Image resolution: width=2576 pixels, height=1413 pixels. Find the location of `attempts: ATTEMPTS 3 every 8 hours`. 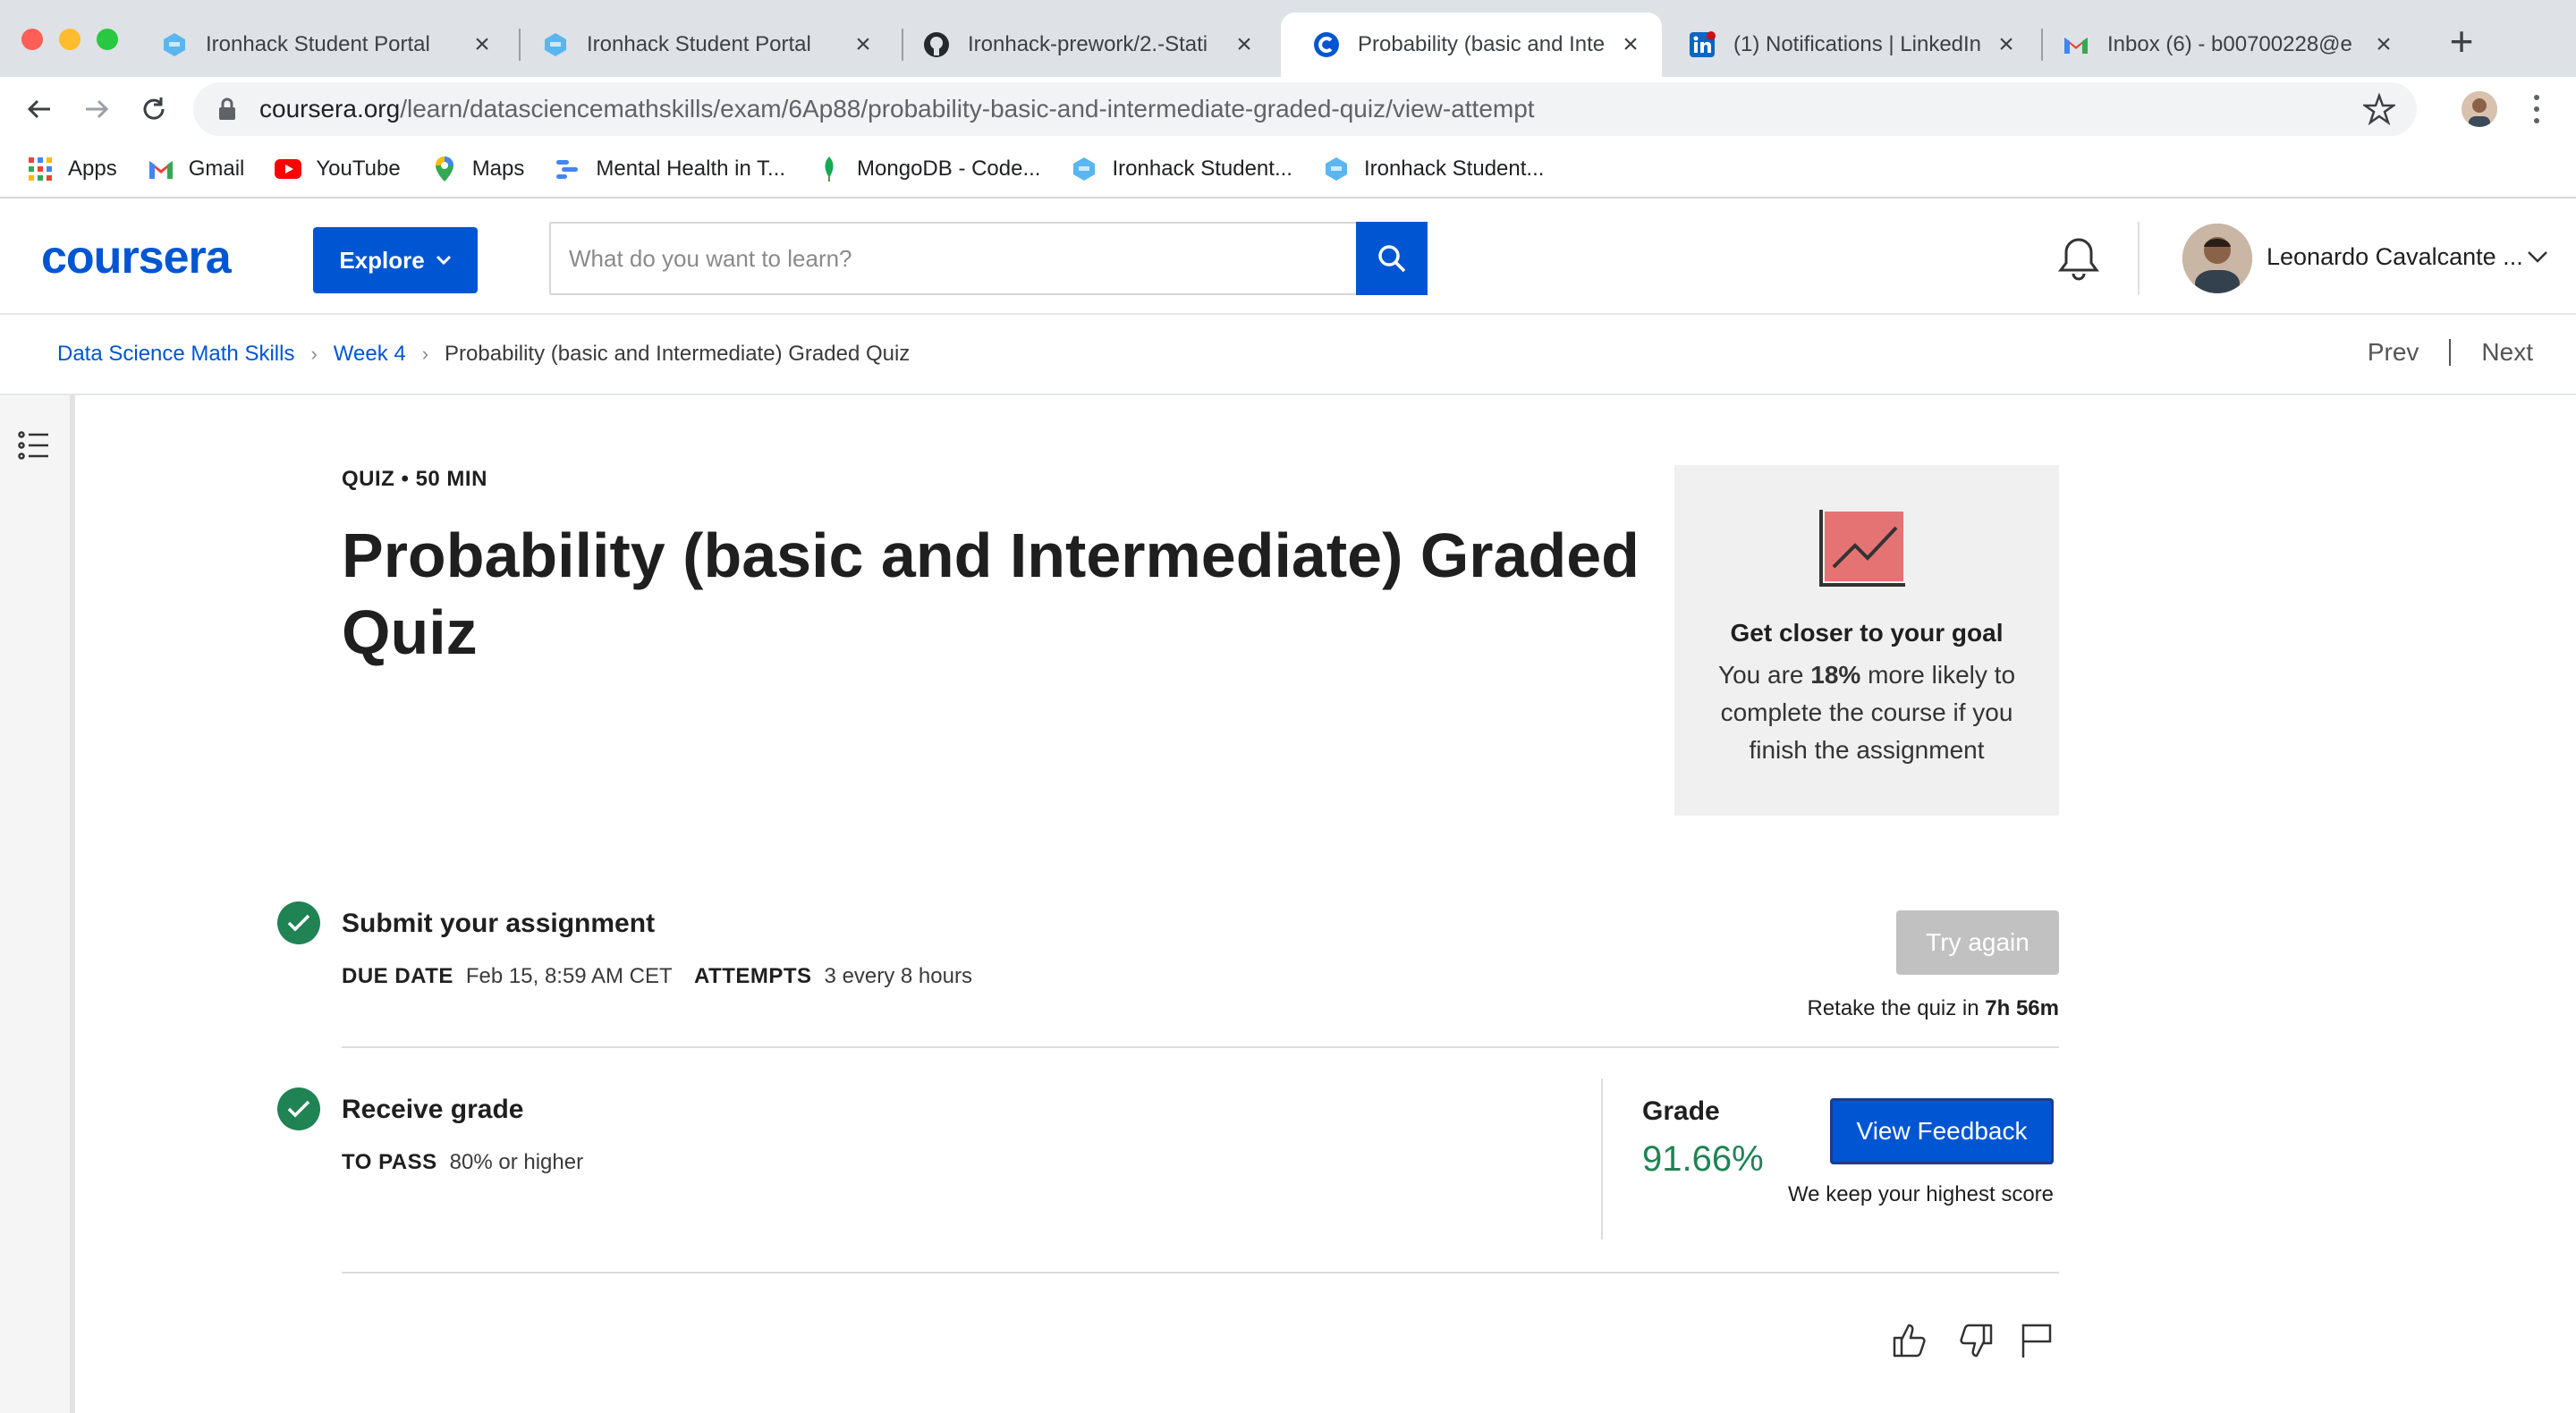

attempts: ATTEMPTS 3 every 8 hours is located at coordinates (833, 976).